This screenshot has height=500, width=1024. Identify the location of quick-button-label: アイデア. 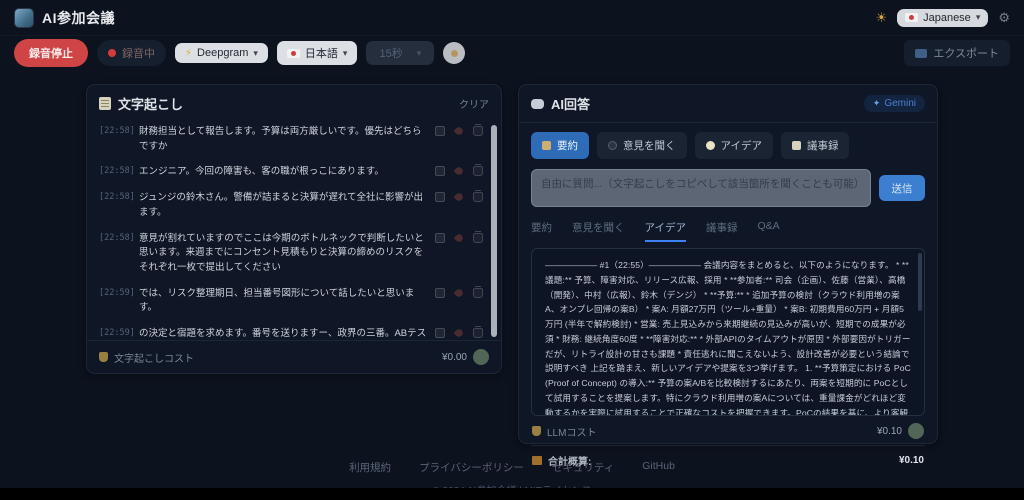
(741, 146).